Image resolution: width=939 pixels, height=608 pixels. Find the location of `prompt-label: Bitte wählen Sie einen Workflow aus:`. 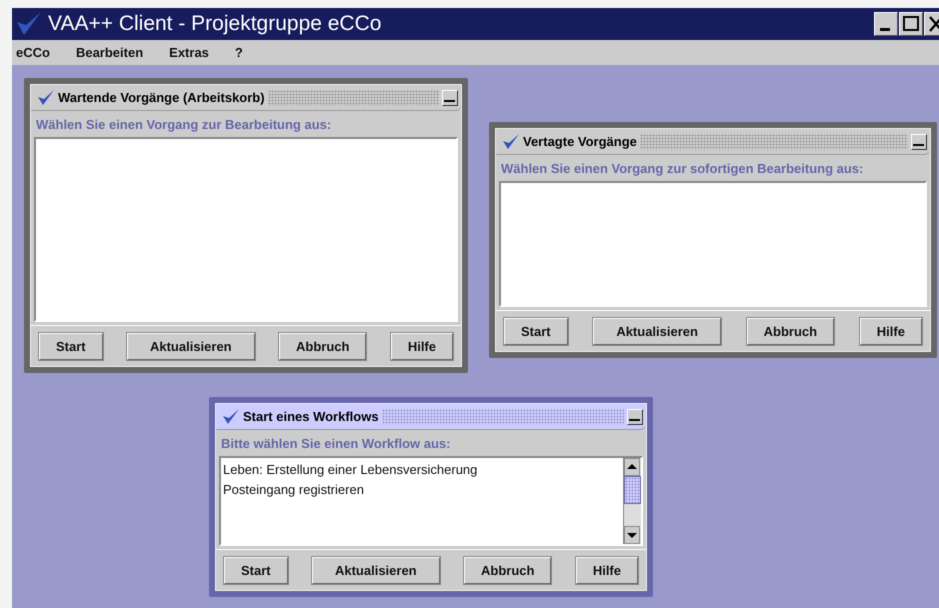

prompt-label: Bitte wählen Sie einen Workflow aus: is located at coordinates (336, 444).